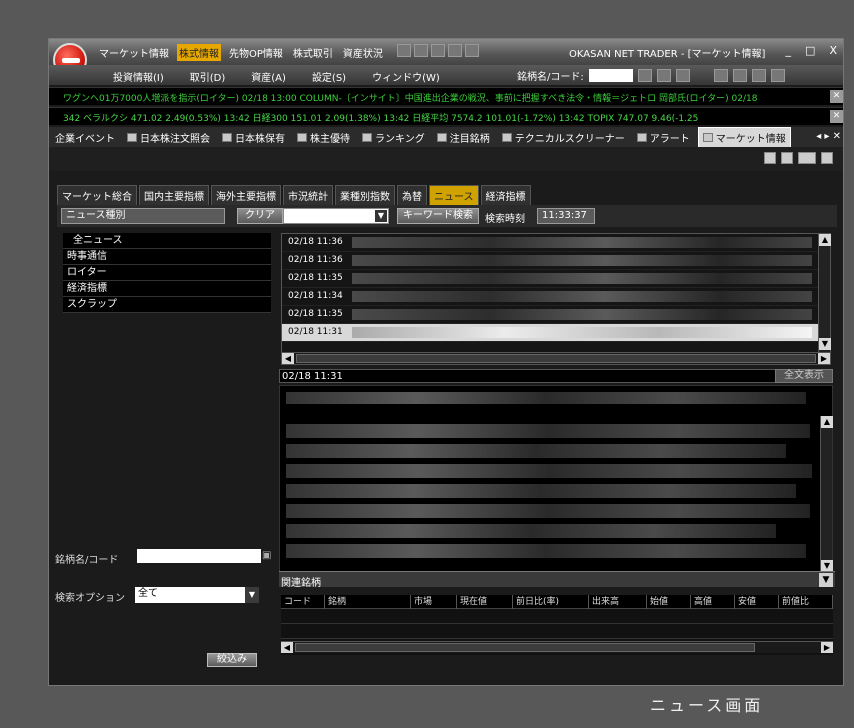  I want to click on category-item: スクラップ, so click(167, 305).